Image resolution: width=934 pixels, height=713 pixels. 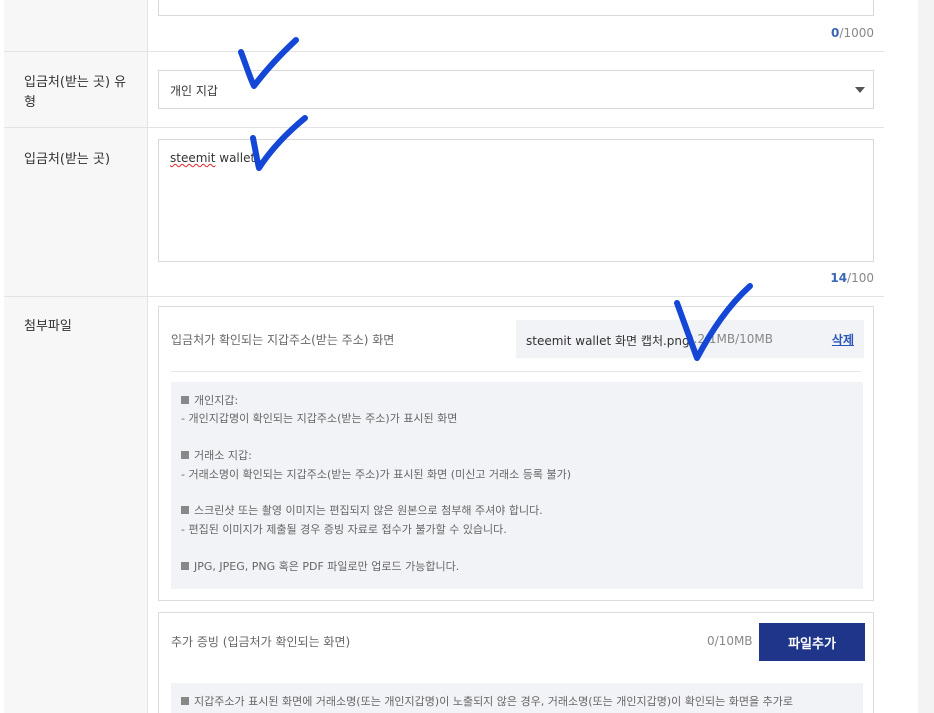 I want to click on guide-line: - 편집된 이미지가 제출될 경우 증빙 자료로 접수가 불가할 수 있습니다., so click(x=344, y=529).